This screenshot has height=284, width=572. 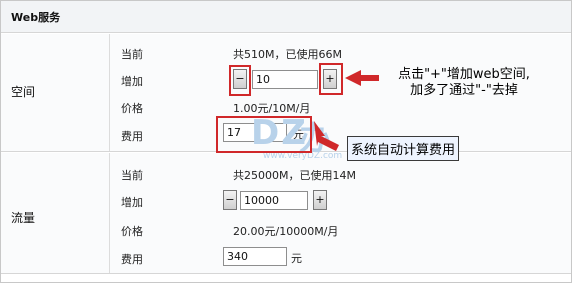 I want to click on traffic-cost-label: 费用, so click(x=132, y=259).